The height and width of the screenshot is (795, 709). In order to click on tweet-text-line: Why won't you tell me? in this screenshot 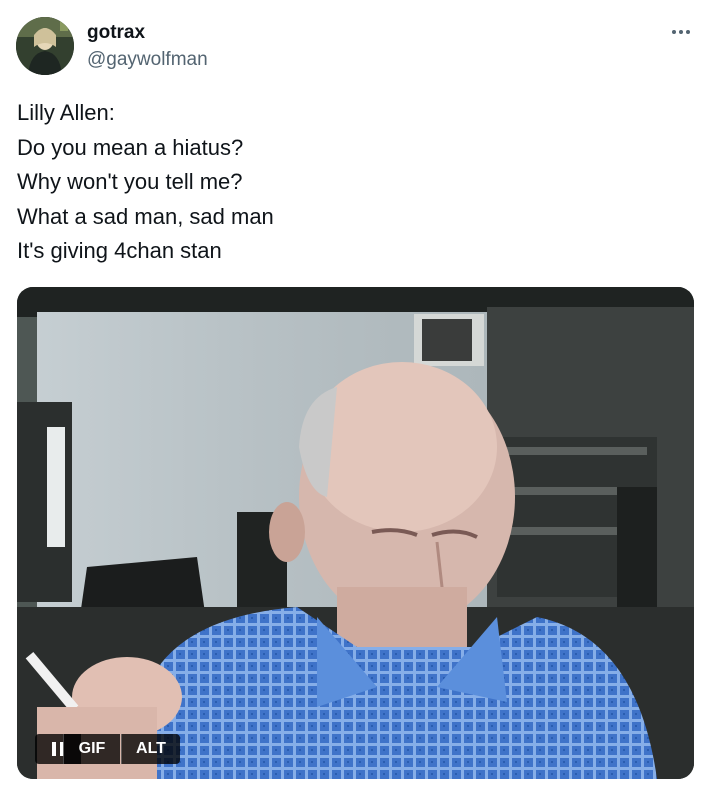, I will do `click(130, 181)`.